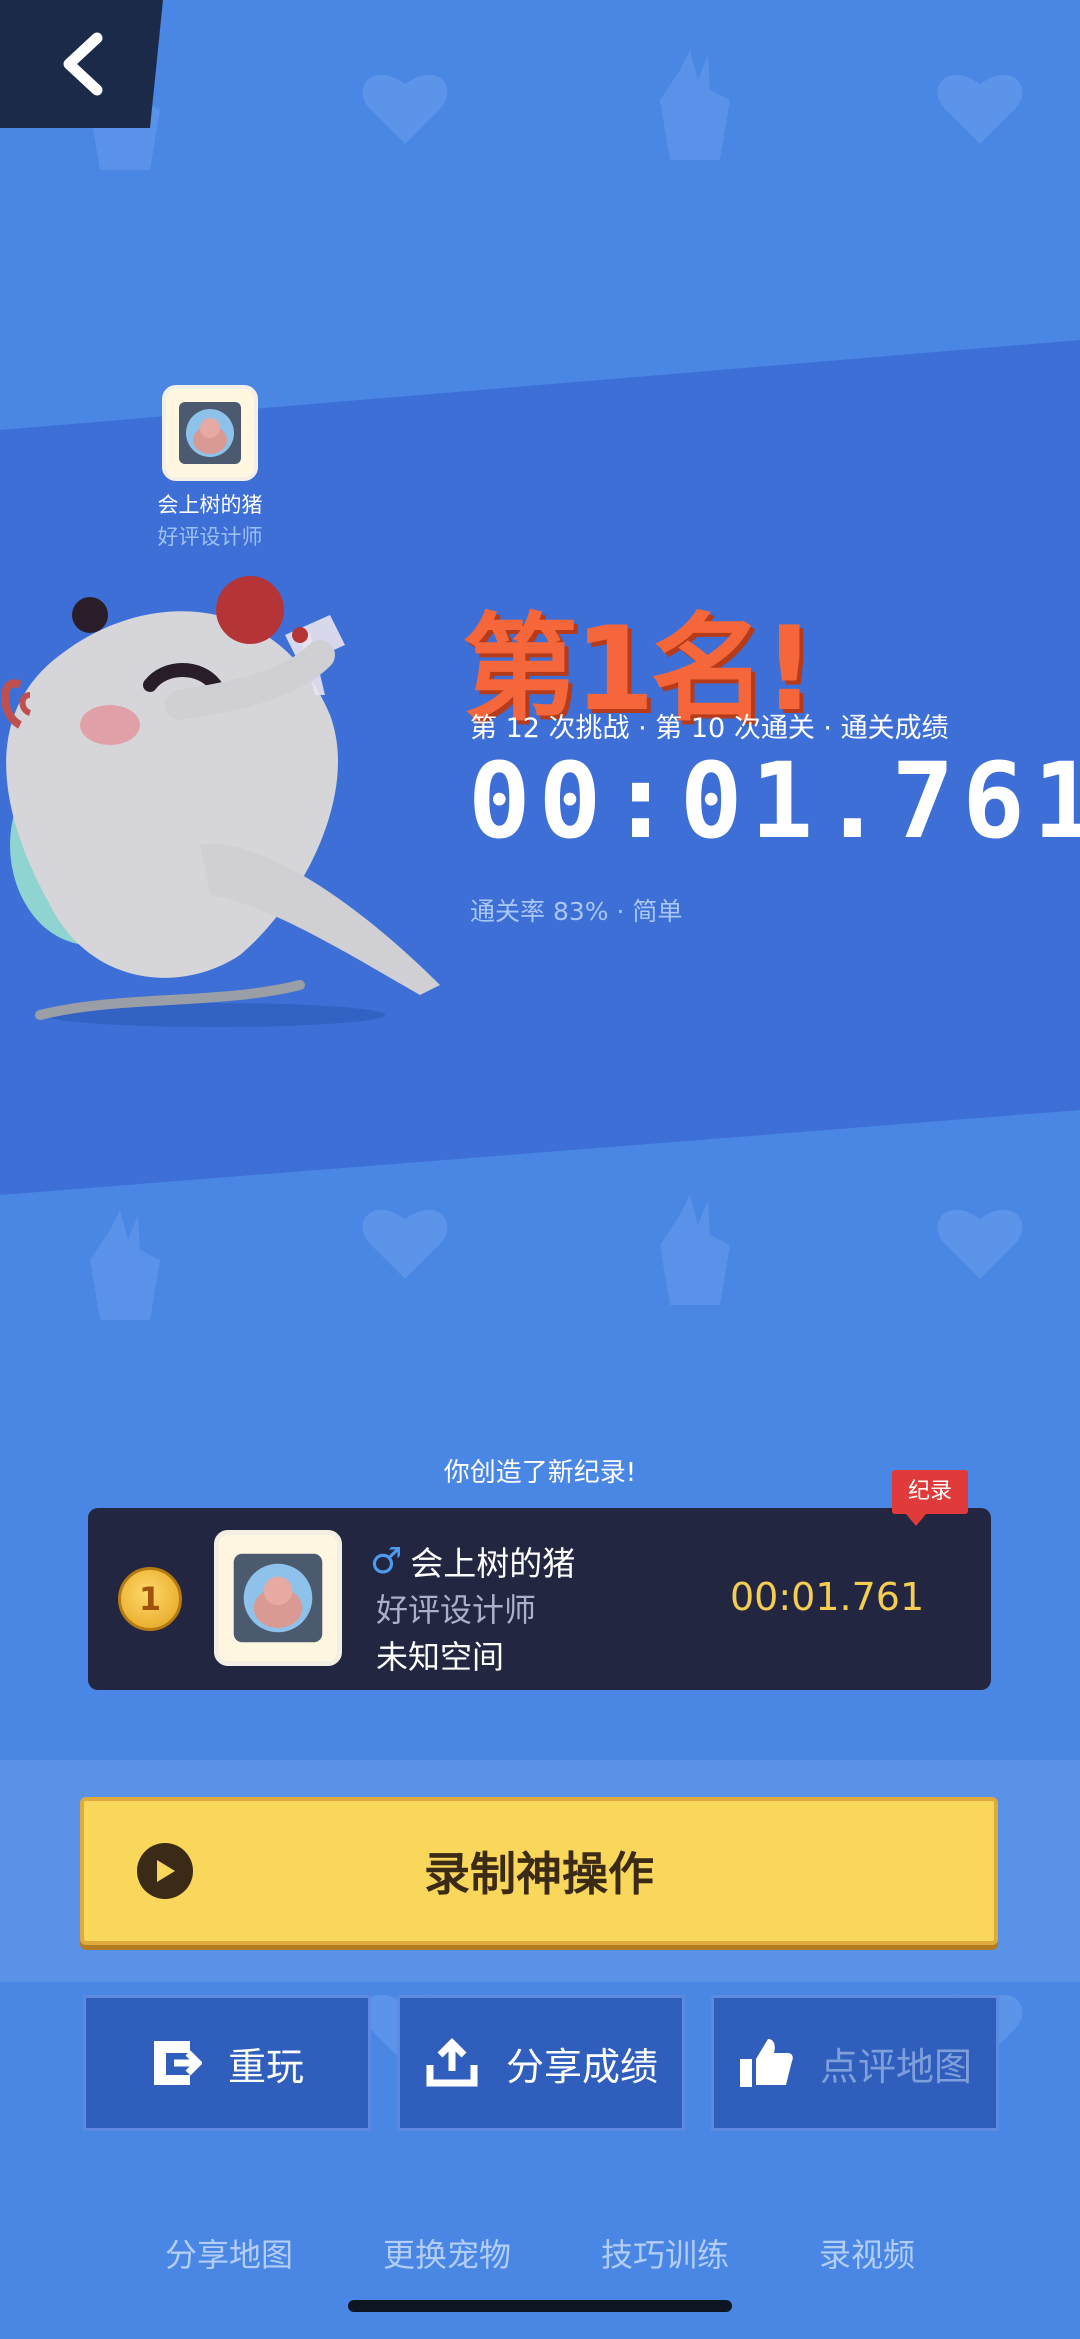 This screenshot has height=2339, width=1080. I want to click on replay-icon, so click(177, 2063).